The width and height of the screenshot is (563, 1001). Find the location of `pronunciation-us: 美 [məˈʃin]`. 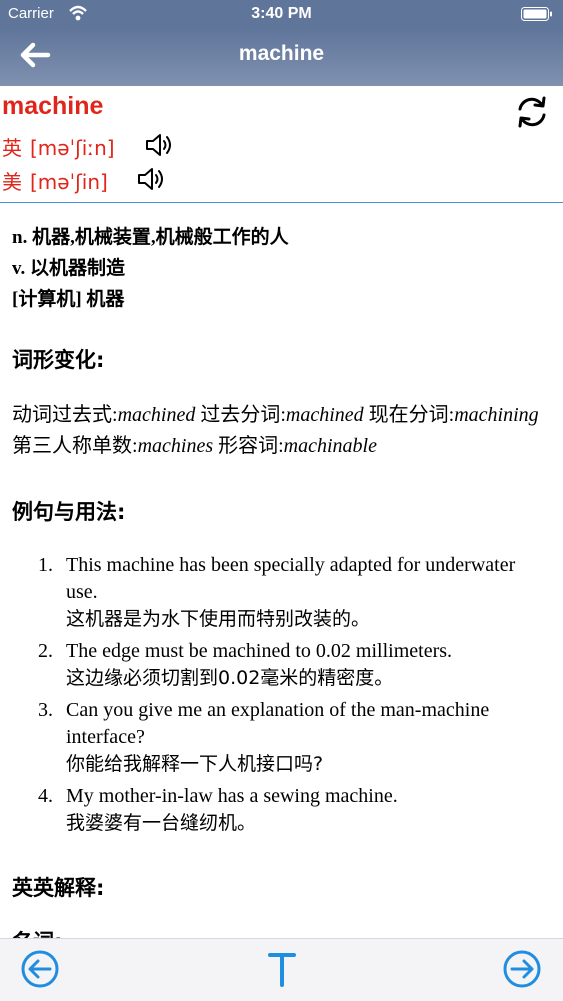

pronunciation-us: 美 [məˈʃin] is located at coordinates (55, 180).